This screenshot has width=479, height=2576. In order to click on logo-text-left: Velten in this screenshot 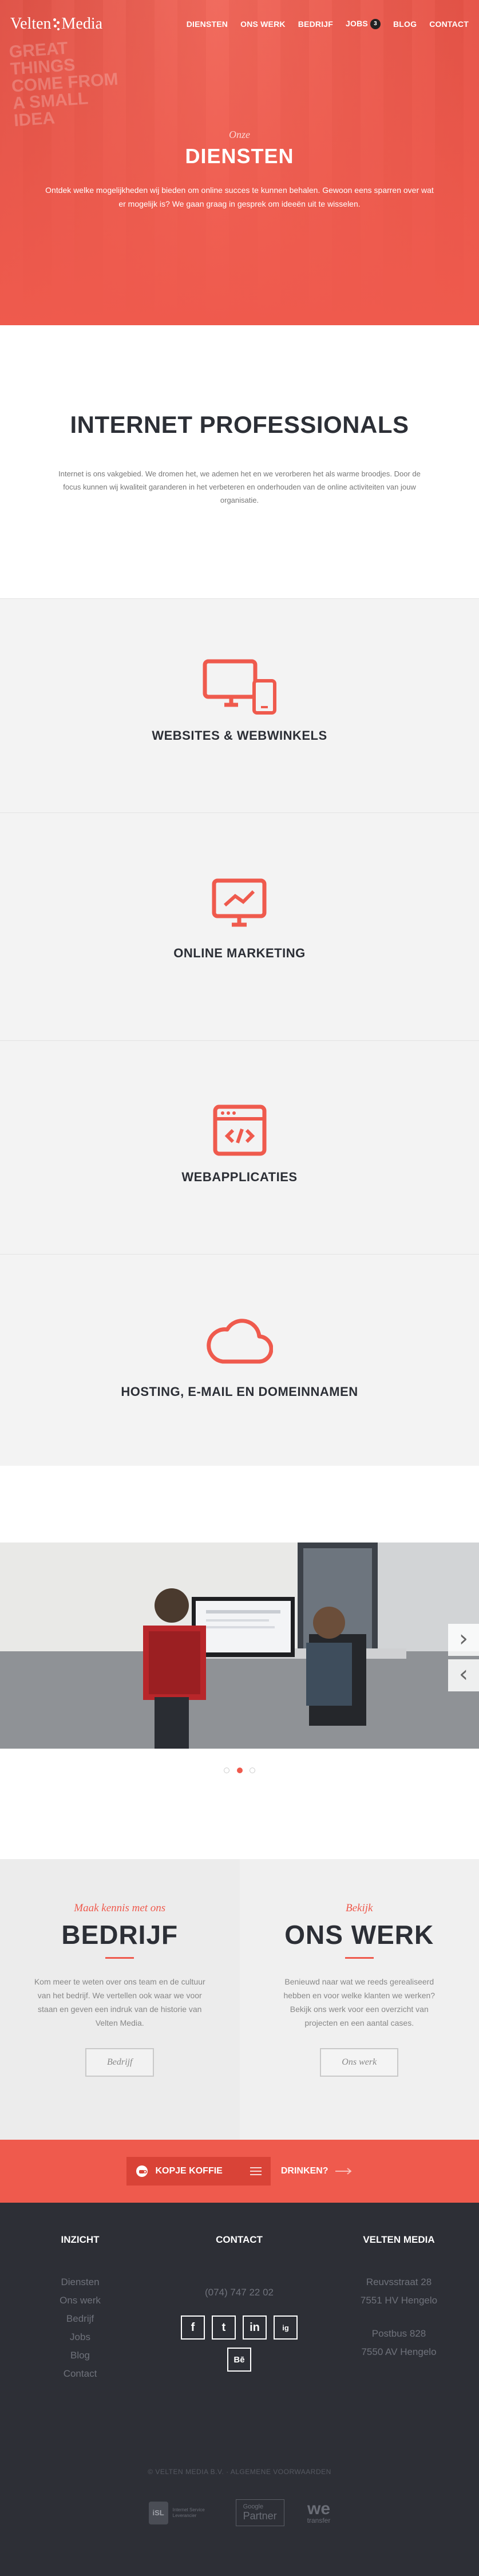, I will do `click(31, 24)`.